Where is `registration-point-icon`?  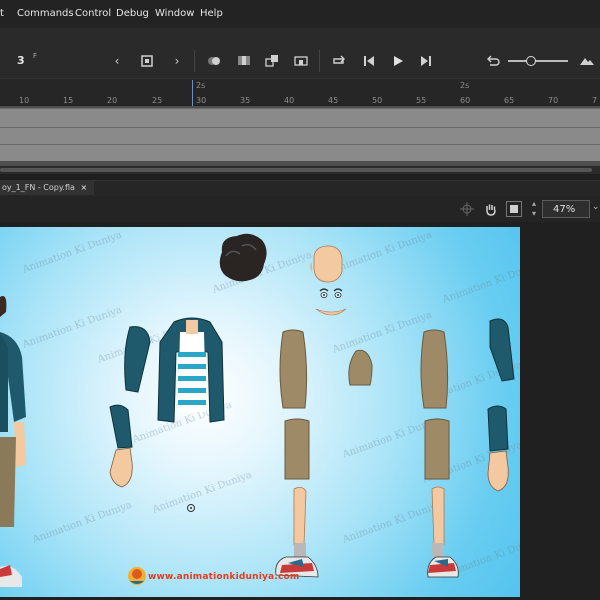 registration-point-icon is located at coordinates (191, 508).